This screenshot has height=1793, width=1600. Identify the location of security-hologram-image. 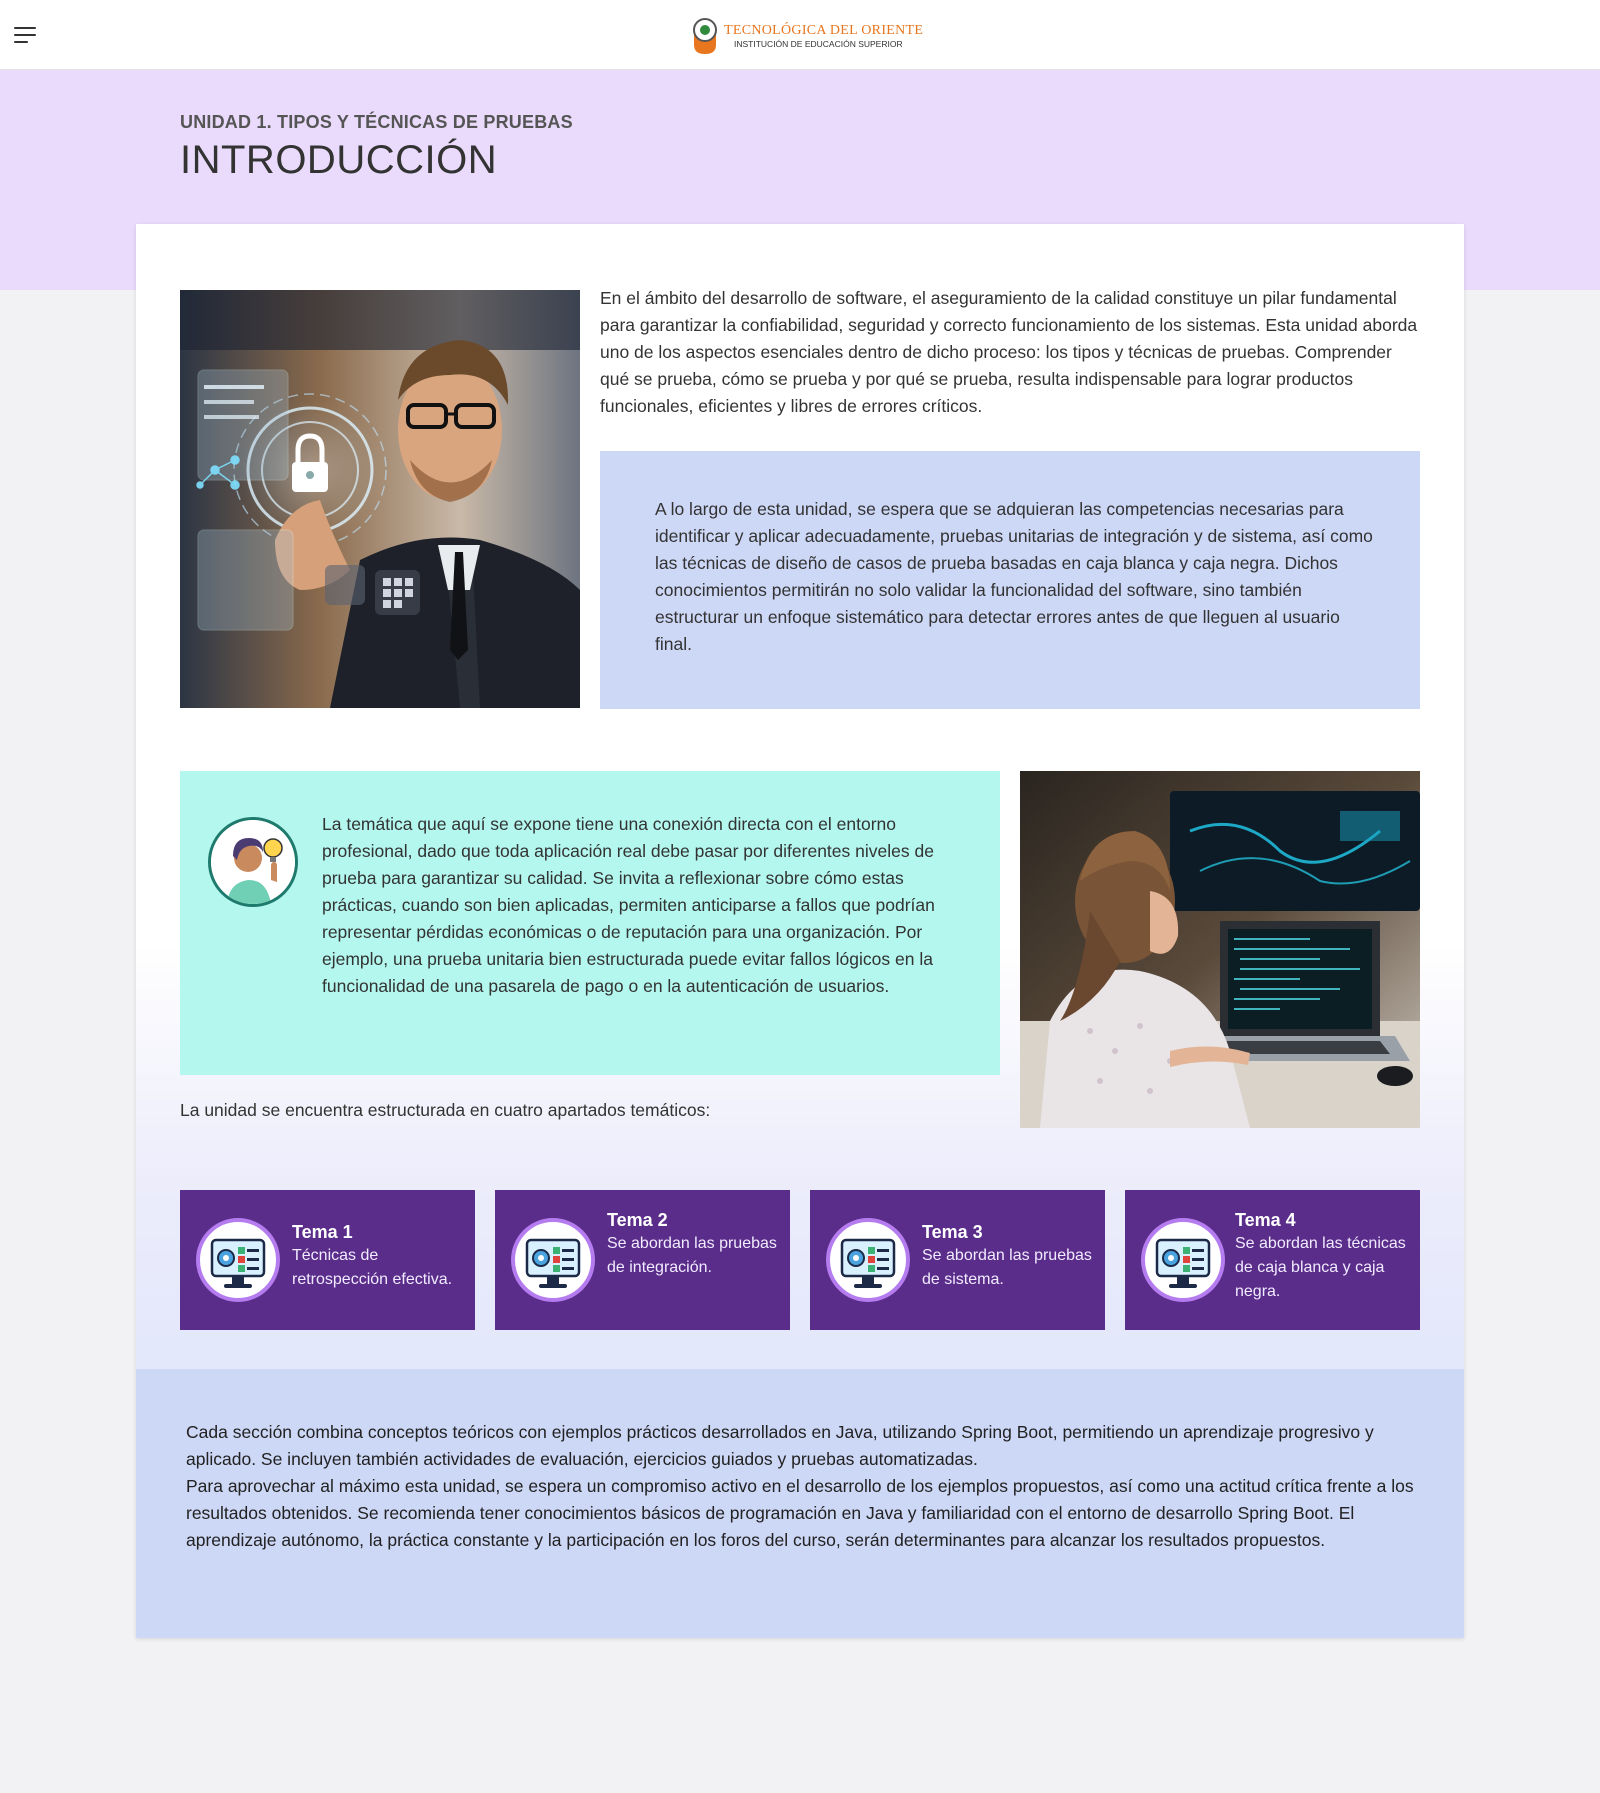
(380, 499).